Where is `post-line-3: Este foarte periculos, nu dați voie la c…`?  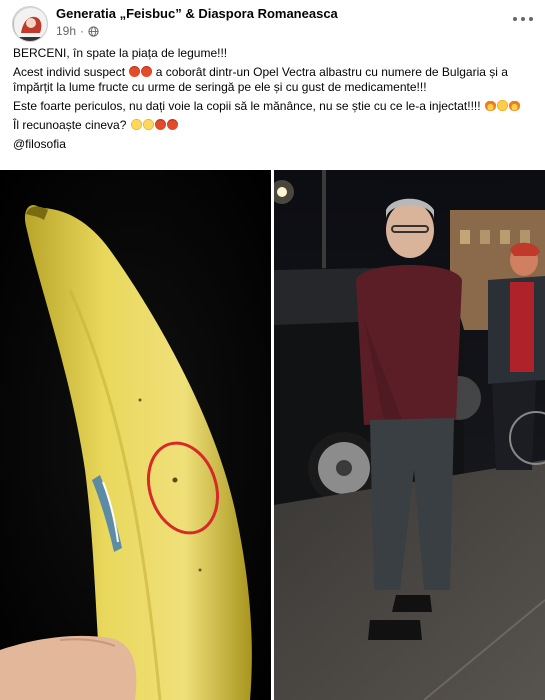
post-line-3: Este foarte periculos, nu dați voie la c… is located at coordinates (273, 106).